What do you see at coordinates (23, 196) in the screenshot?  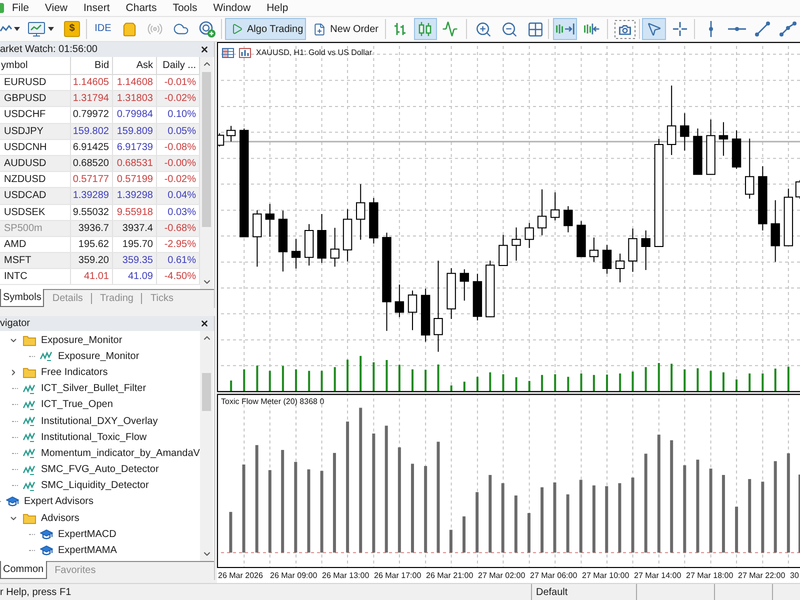 I see `symbol-name: USDCAD` at bounding box center [23, 196].